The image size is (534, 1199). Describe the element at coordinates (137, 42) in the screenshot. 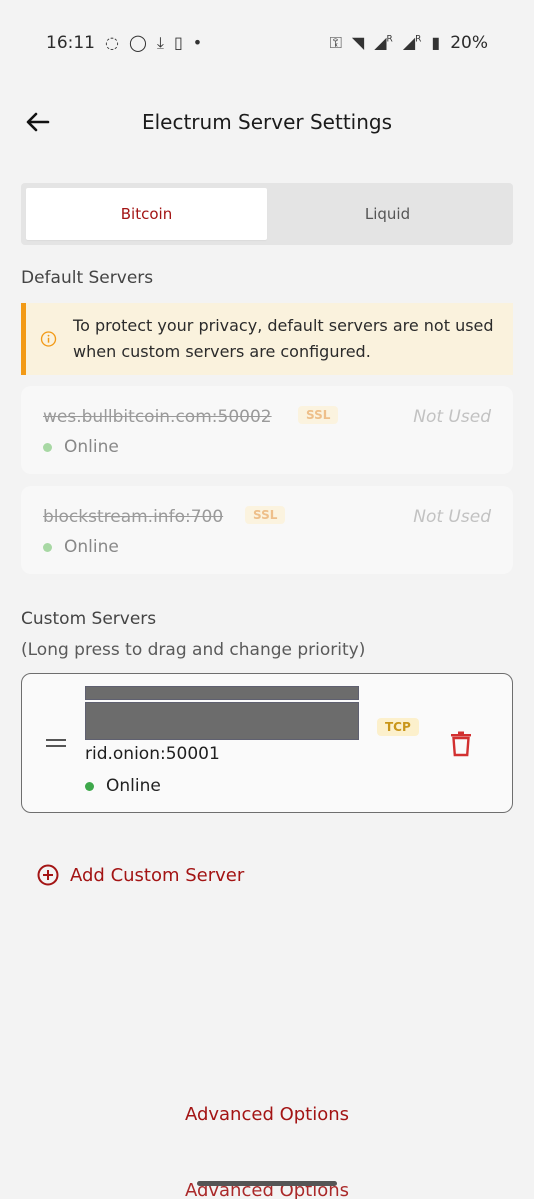

I see `whatsapp-icon: ◯` at that location.